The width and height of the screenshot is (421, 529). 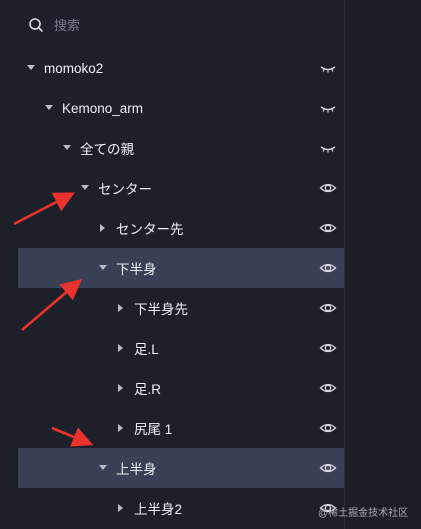 What do you see at coordinates (181, 388) in the screenshot?
I see `tree-item: 足.R` at bounding box center [181, 388].